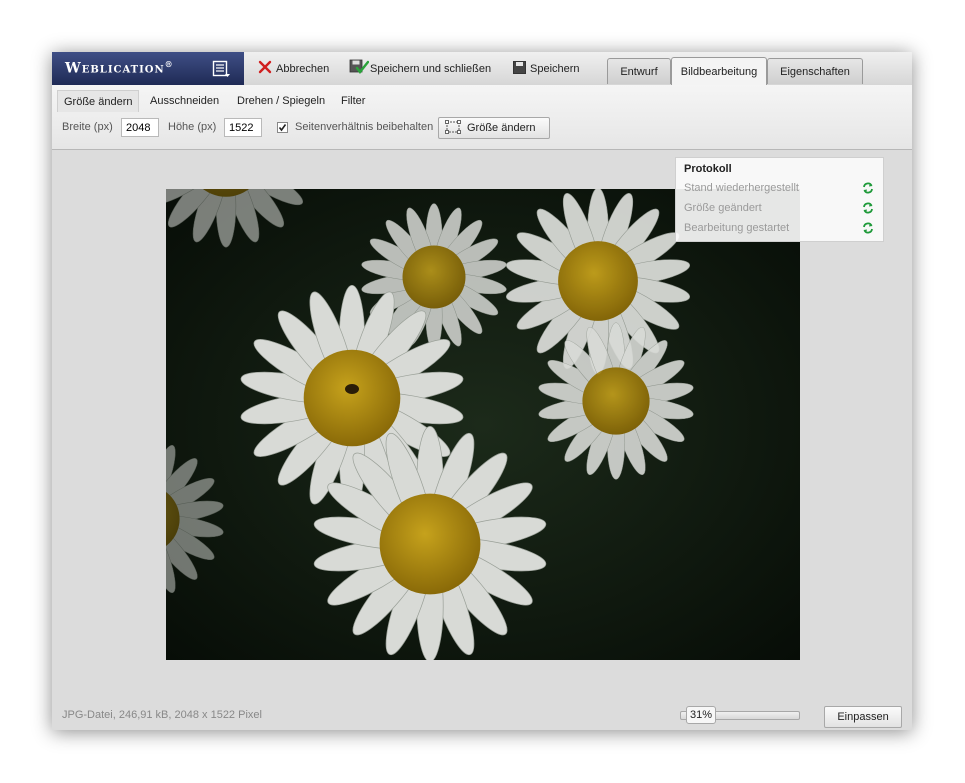  I want to click on save-button: Speichern, so click(546, 68).